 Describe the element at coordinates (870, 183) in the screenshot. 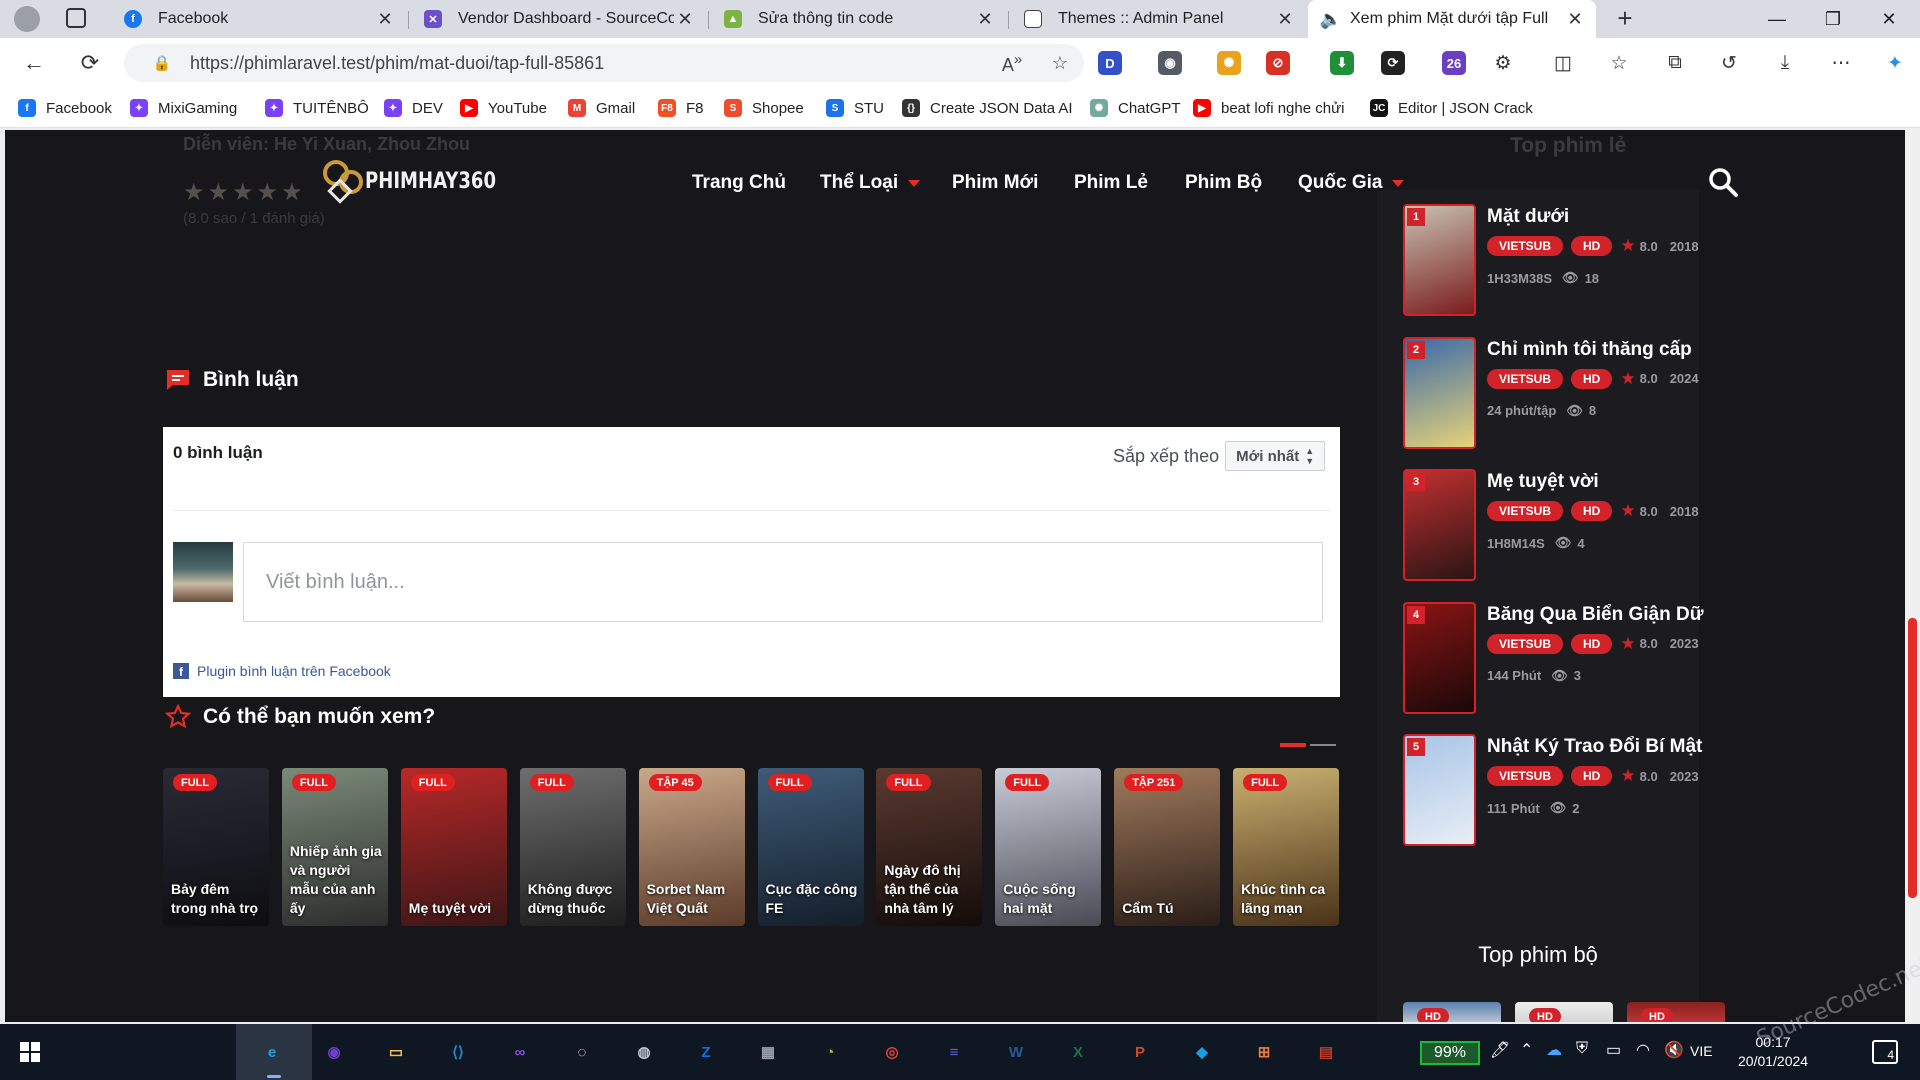

I see `nav-the-loai: Thể Loại` at that location.